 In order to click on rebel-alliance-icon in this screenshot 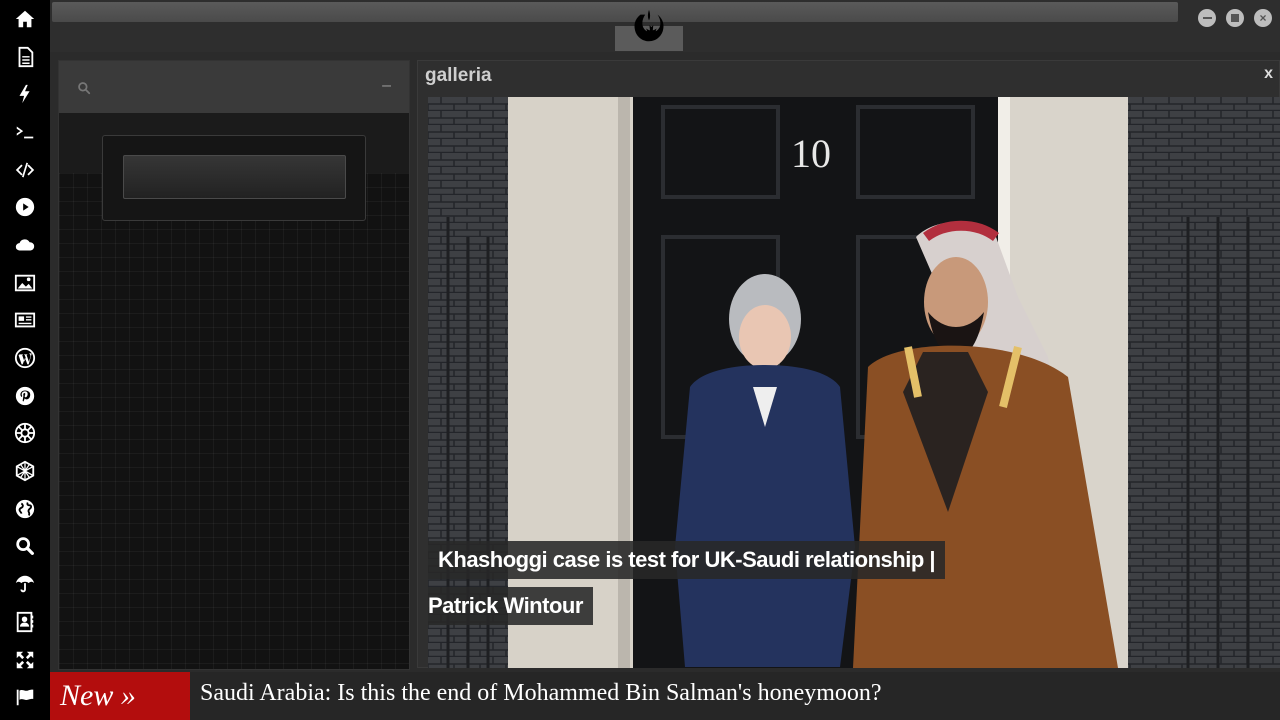, I will do `click(649, 25)`.